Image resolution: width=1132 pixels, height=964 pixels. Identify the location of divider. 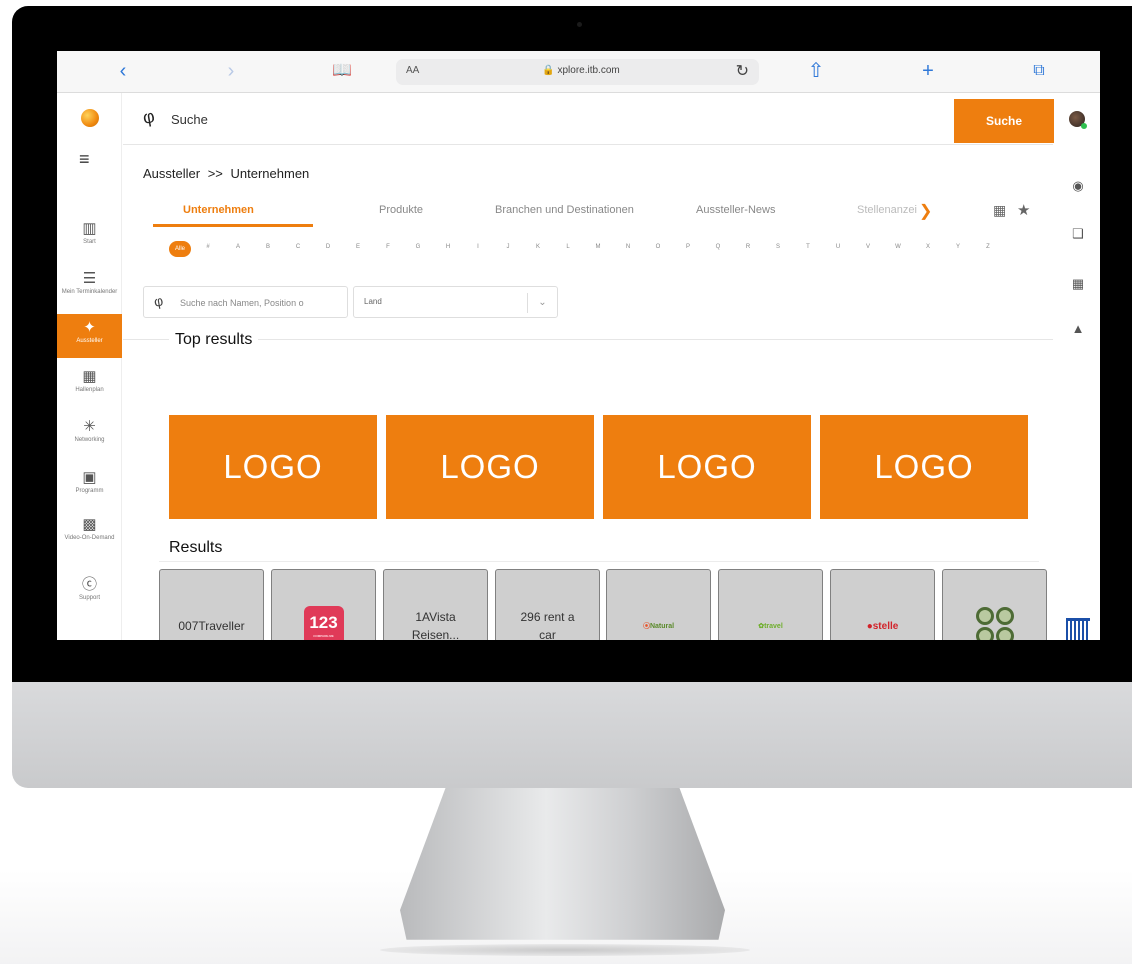
(588, 339).